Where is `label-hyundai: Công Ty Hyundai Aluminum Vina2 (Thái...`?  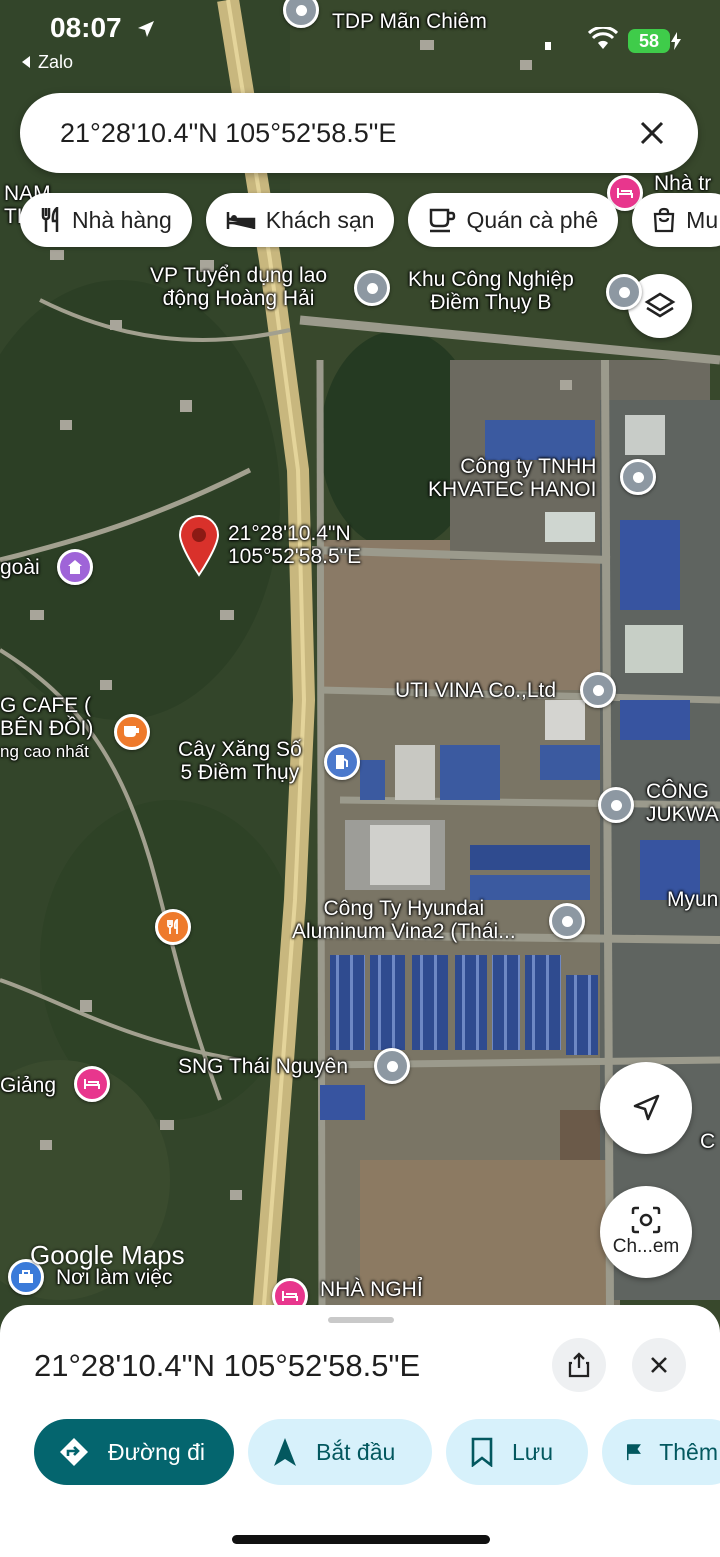 label-hyundai: Công Ty Hyundai Aluminum Vina2 (Thái... is located at coordinates (404, 920).